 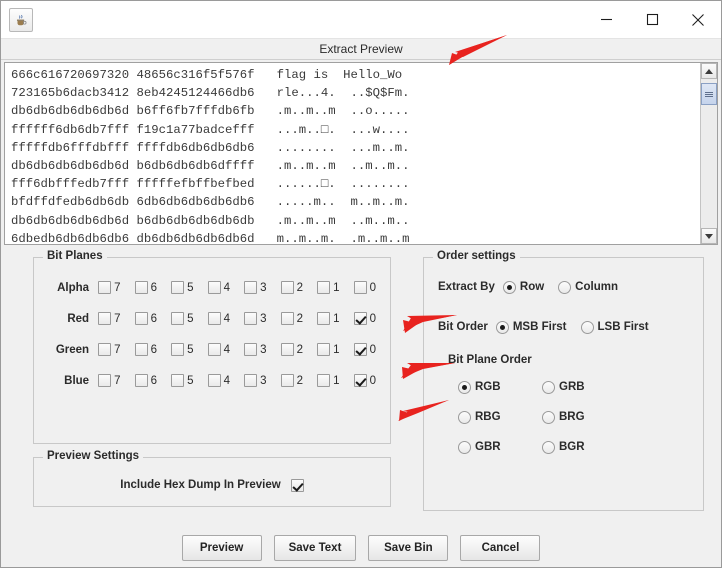 I want to click on dialog-button-bar: Preview Save Text Save Bin Cancel, so click(x=361, y=548).